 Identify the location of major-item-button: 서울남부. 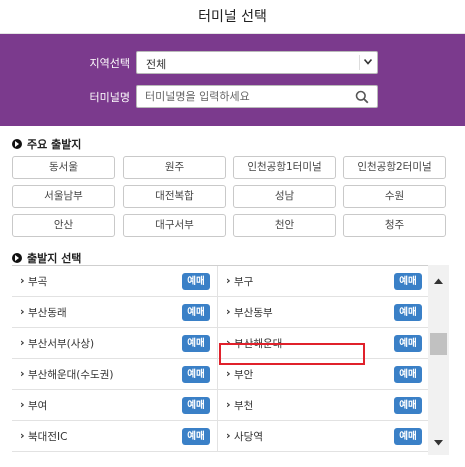
(63, 196).